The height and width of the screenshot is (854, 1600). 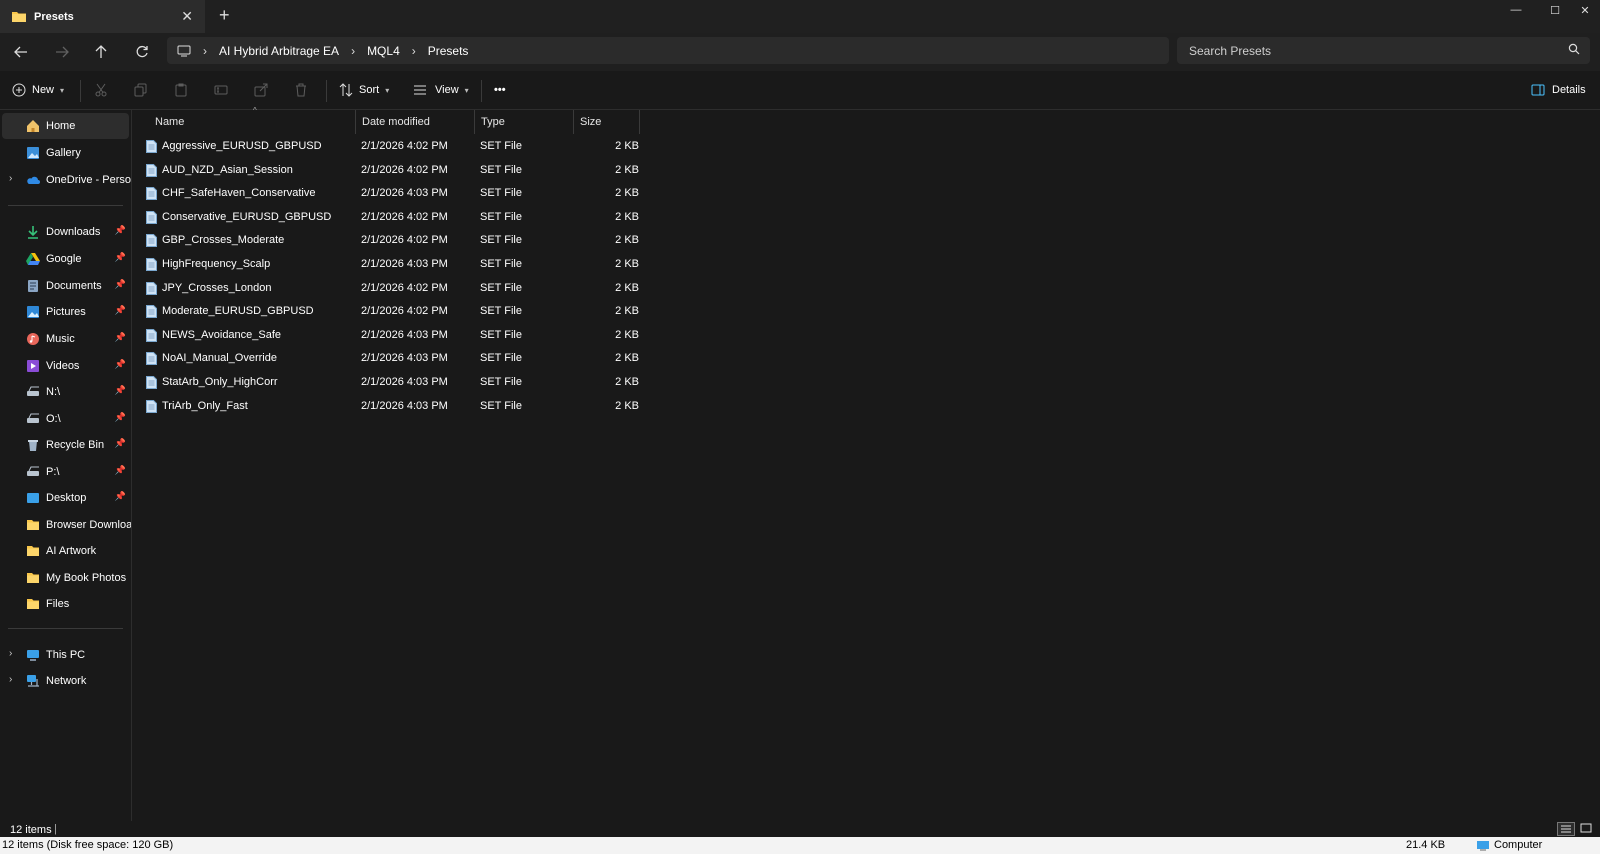 What do you see at coordinates (222, 334) in the screenshot?
I see `file-name: NEWS_Avoidance_Safe` at bounding box center [222, 334].